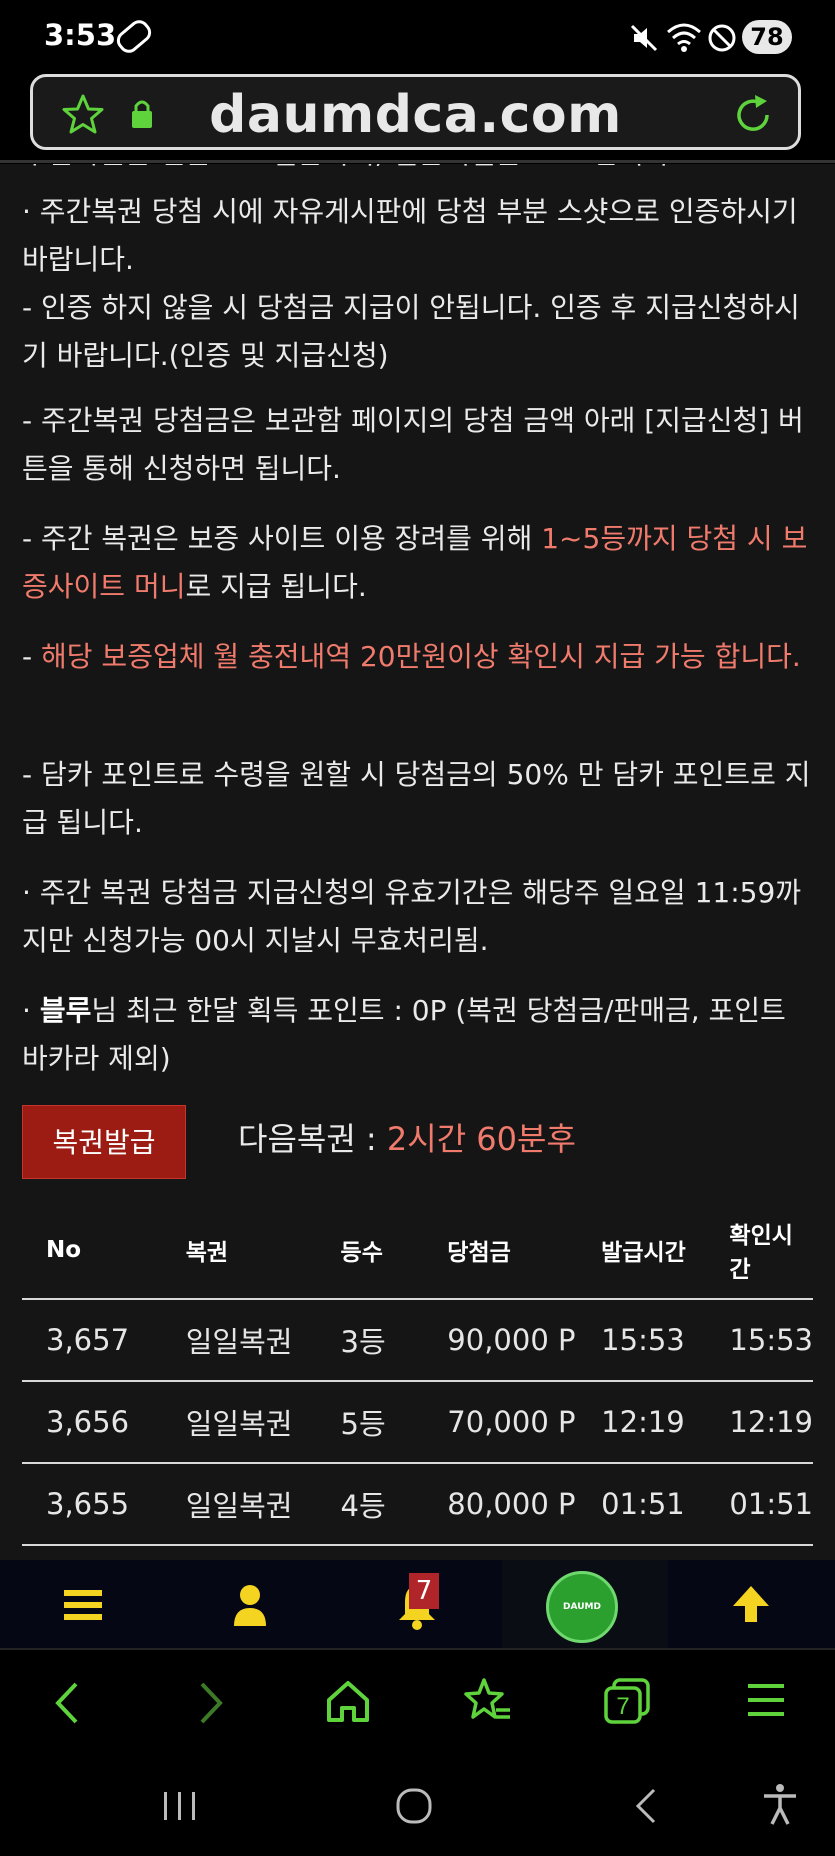  I want to click on pill-icon, so click(134, 36).